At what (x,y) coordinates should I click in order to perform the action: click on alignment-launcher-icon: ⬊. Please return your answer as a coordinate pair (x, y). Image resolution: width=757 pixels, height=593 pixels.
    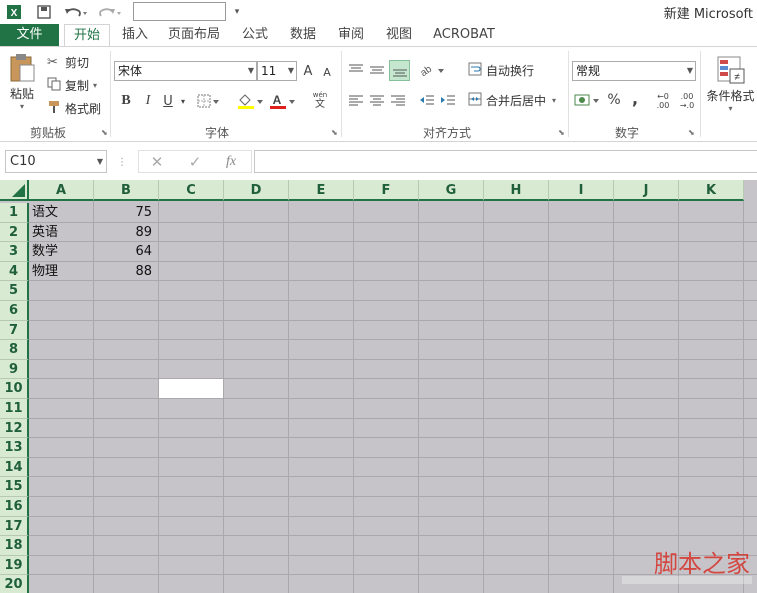
    Looking at the image, I should click on (561, 132).